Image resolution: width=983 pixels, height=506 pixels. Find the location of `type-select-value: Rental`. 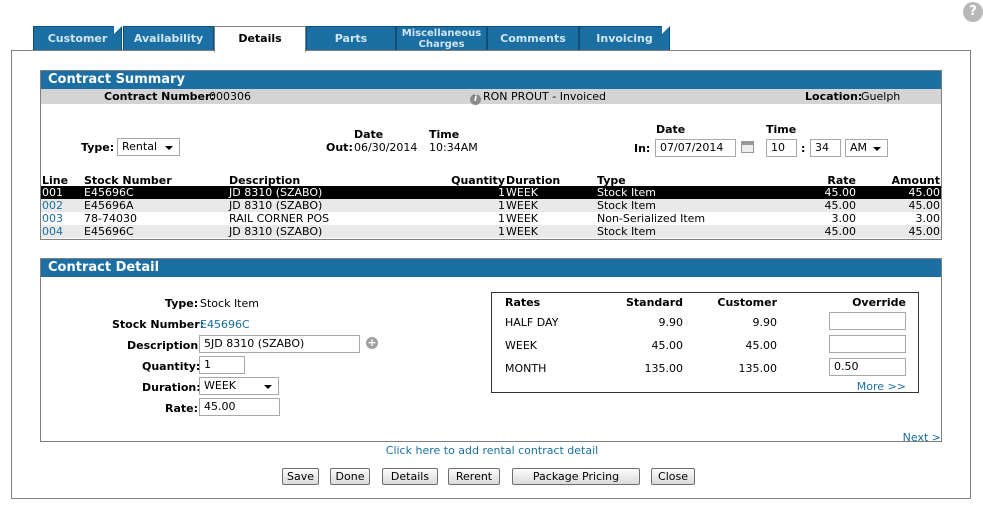

type-select-value: Rental is located at coordinates (139, 146).